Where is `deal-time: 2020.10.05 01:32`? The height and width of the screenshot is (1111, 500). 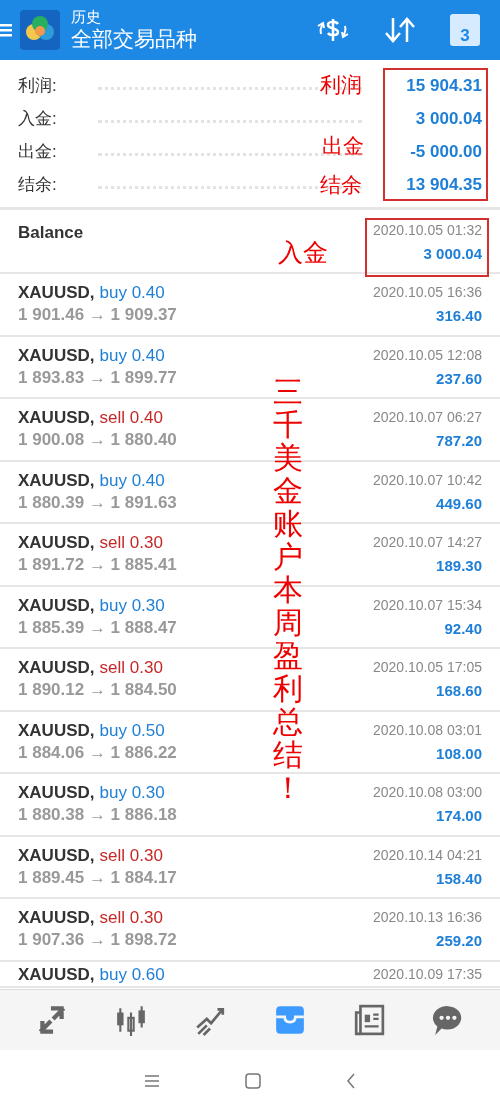
deal-time: 2020.10.05 01:32 is located at coordinates (427, 230).